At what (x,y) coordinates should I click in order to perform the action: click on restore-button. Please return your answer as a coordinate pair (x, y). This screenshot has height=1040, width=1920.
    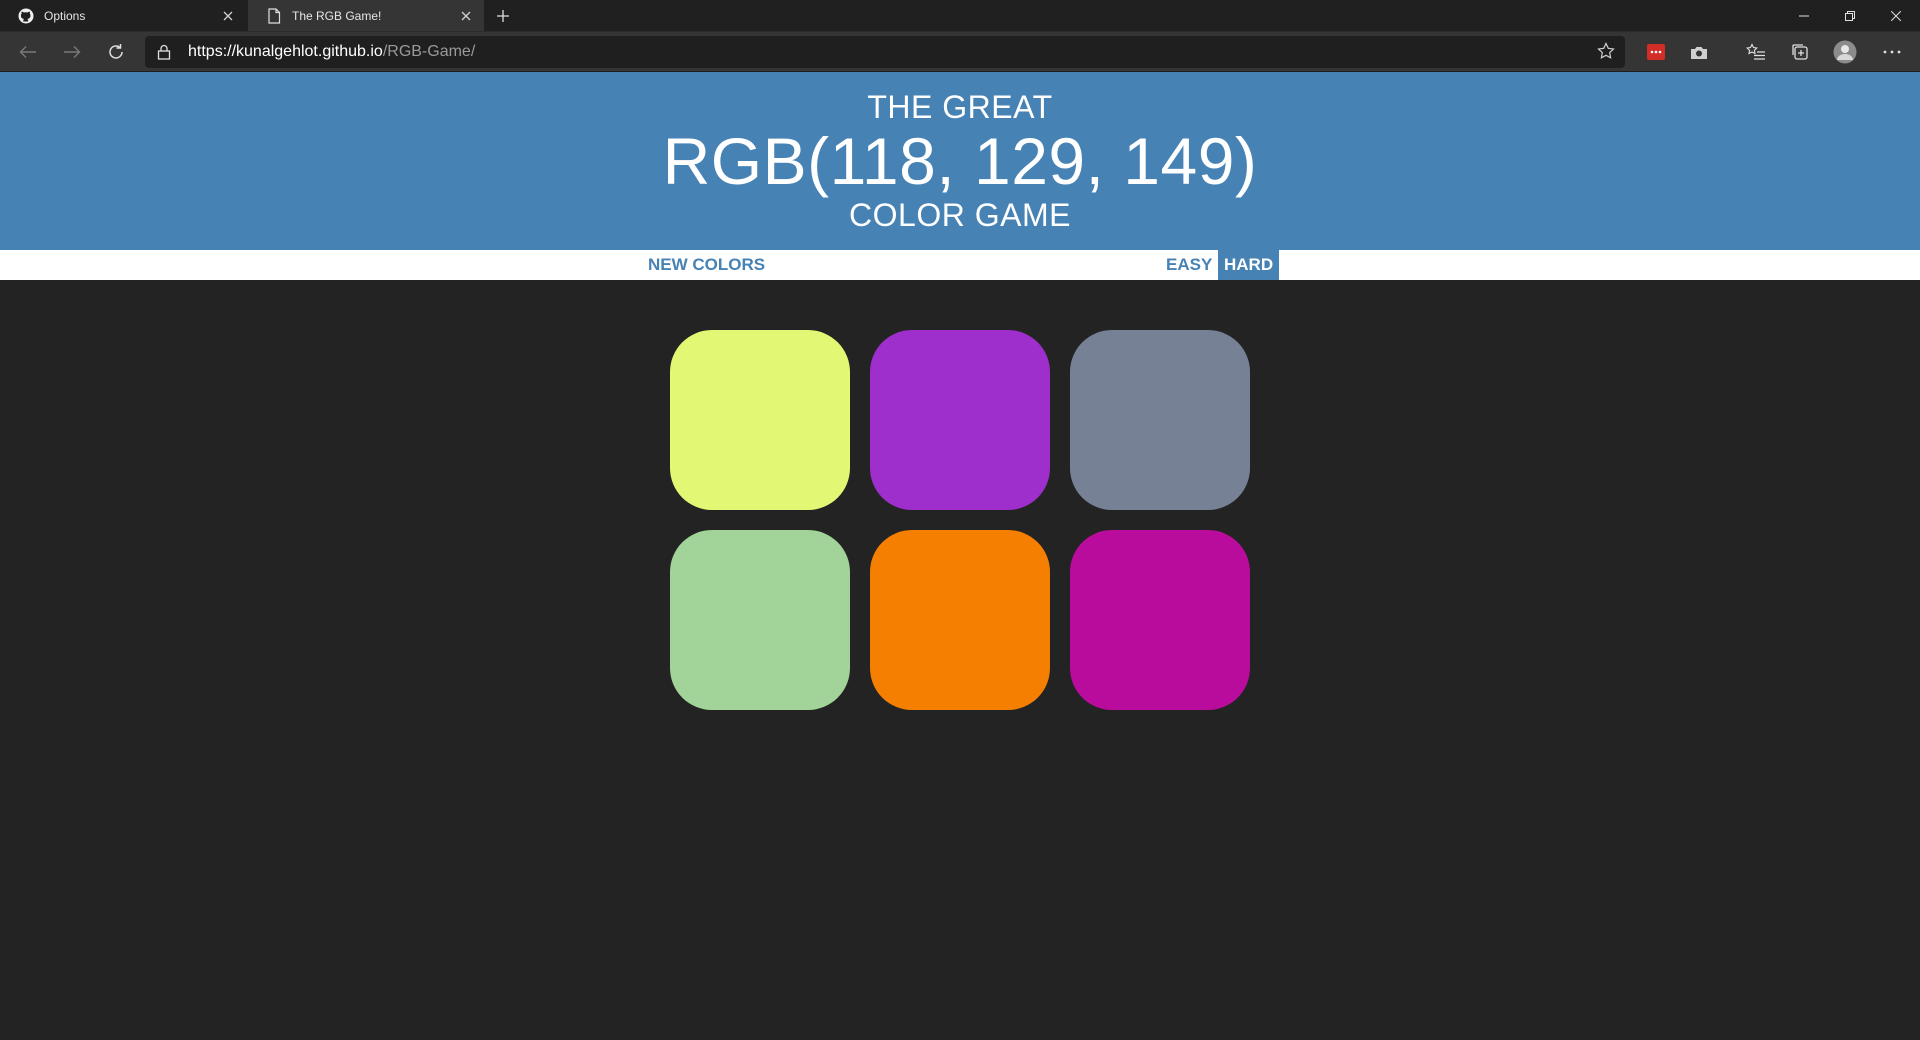
    Looking at the image, I should click on (1850, 15).